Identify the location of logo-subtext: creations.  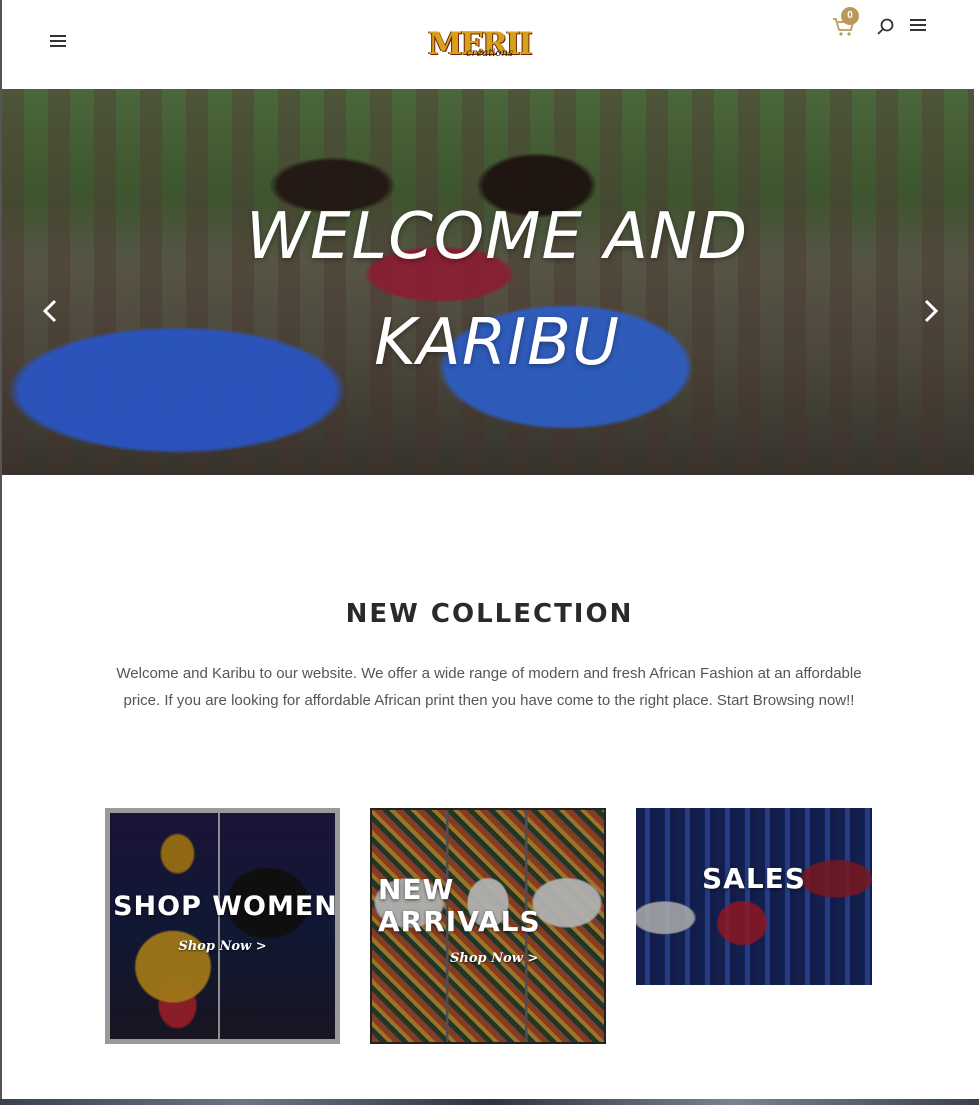
(490, 53).